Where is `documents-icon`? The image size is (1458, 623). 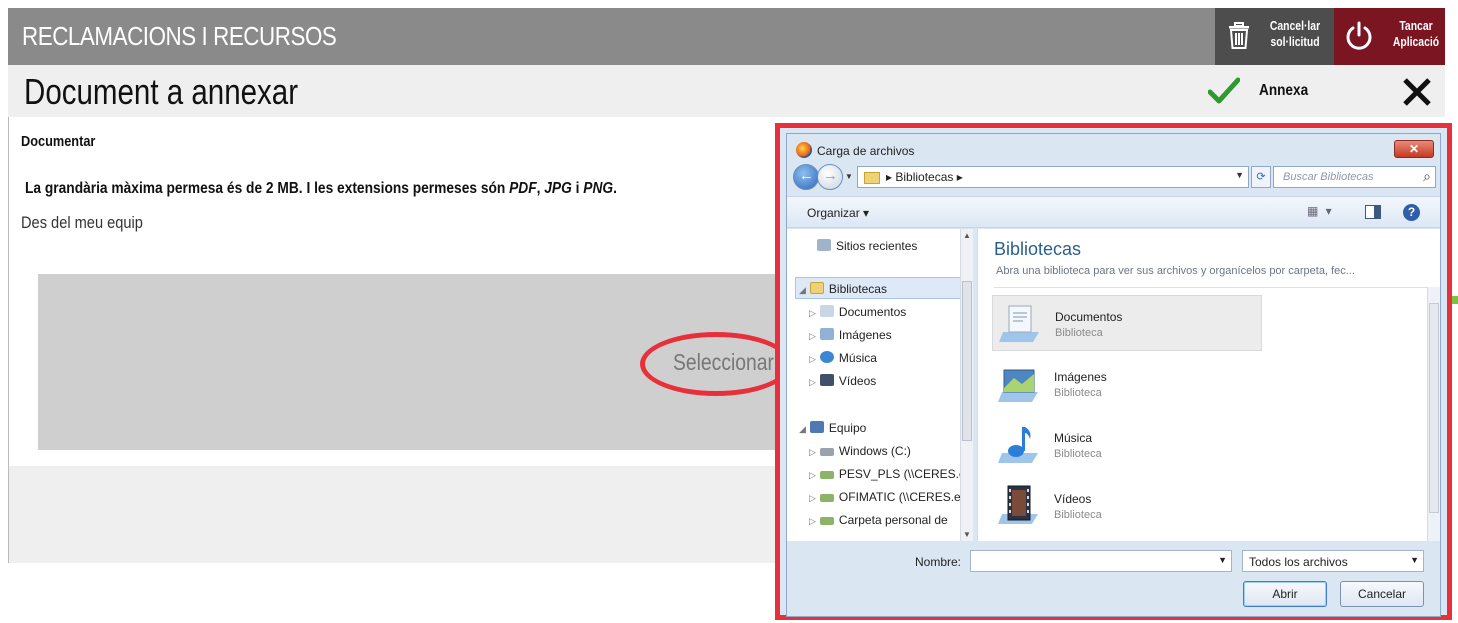
documents-icon is located at coordinates (826, 311).